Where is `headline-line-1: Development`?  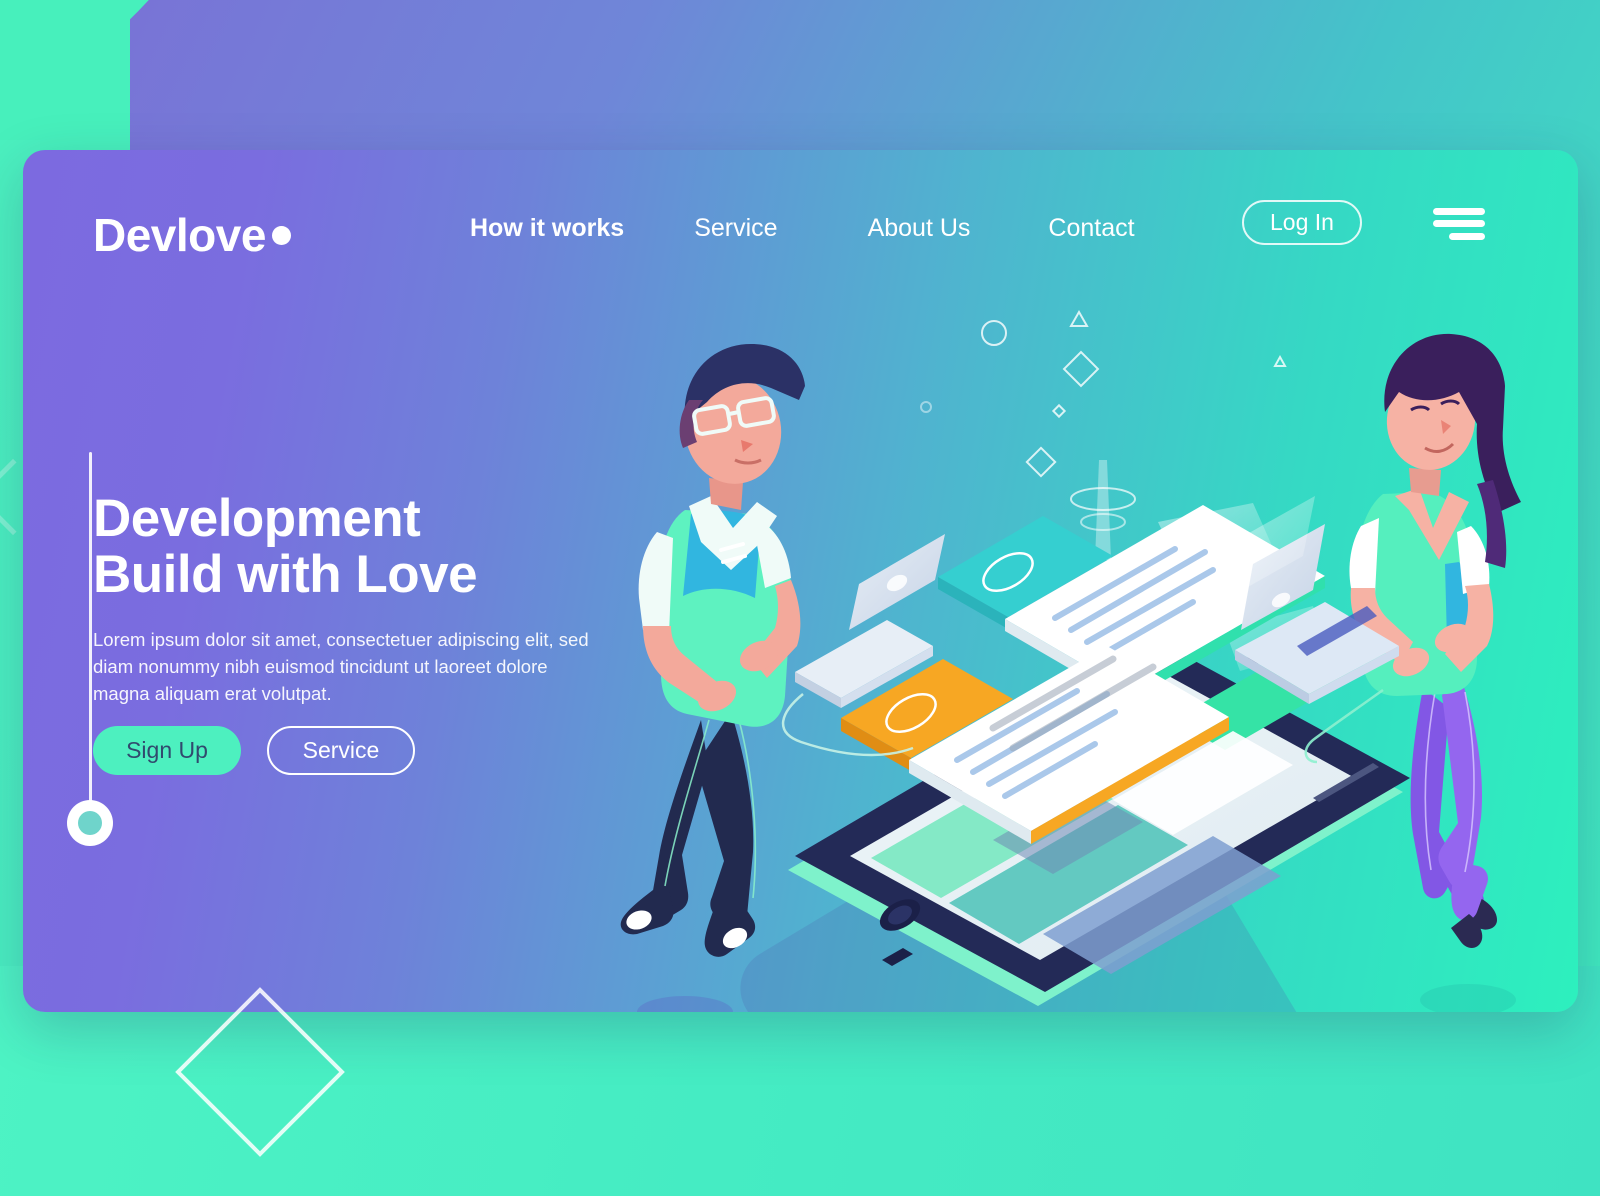 headline-line-1: Development is located at coordinates (257, 518).